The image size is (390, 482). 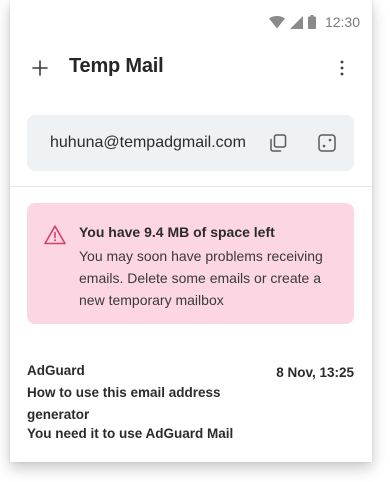 I want to click on battery-icon, so click(x=311, y=22).